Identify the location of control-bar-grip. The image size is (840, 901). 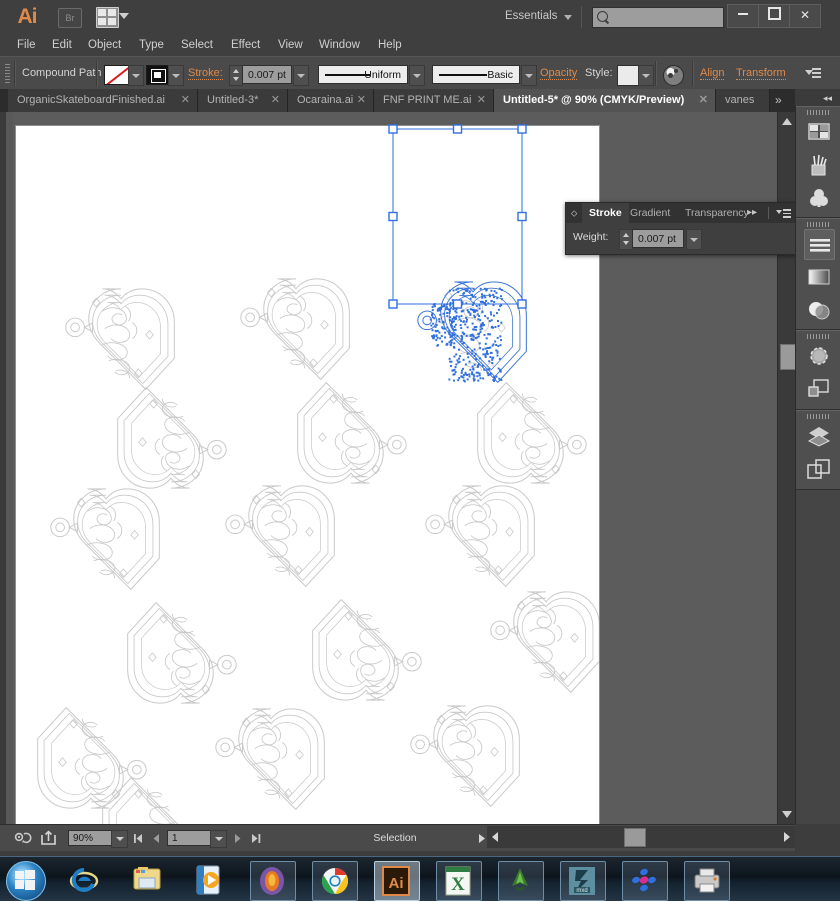
(7, 73).